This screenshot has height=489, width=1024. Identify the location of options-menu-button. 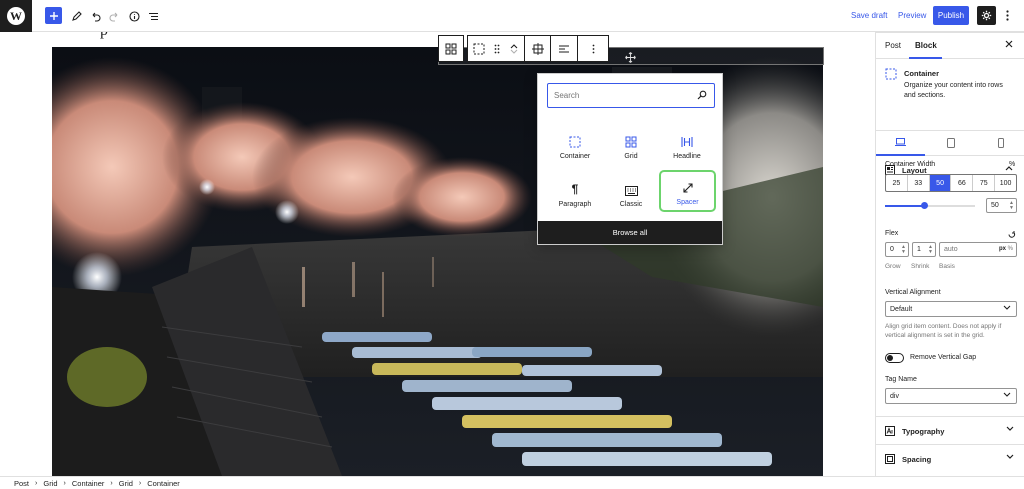
(1007, 15).